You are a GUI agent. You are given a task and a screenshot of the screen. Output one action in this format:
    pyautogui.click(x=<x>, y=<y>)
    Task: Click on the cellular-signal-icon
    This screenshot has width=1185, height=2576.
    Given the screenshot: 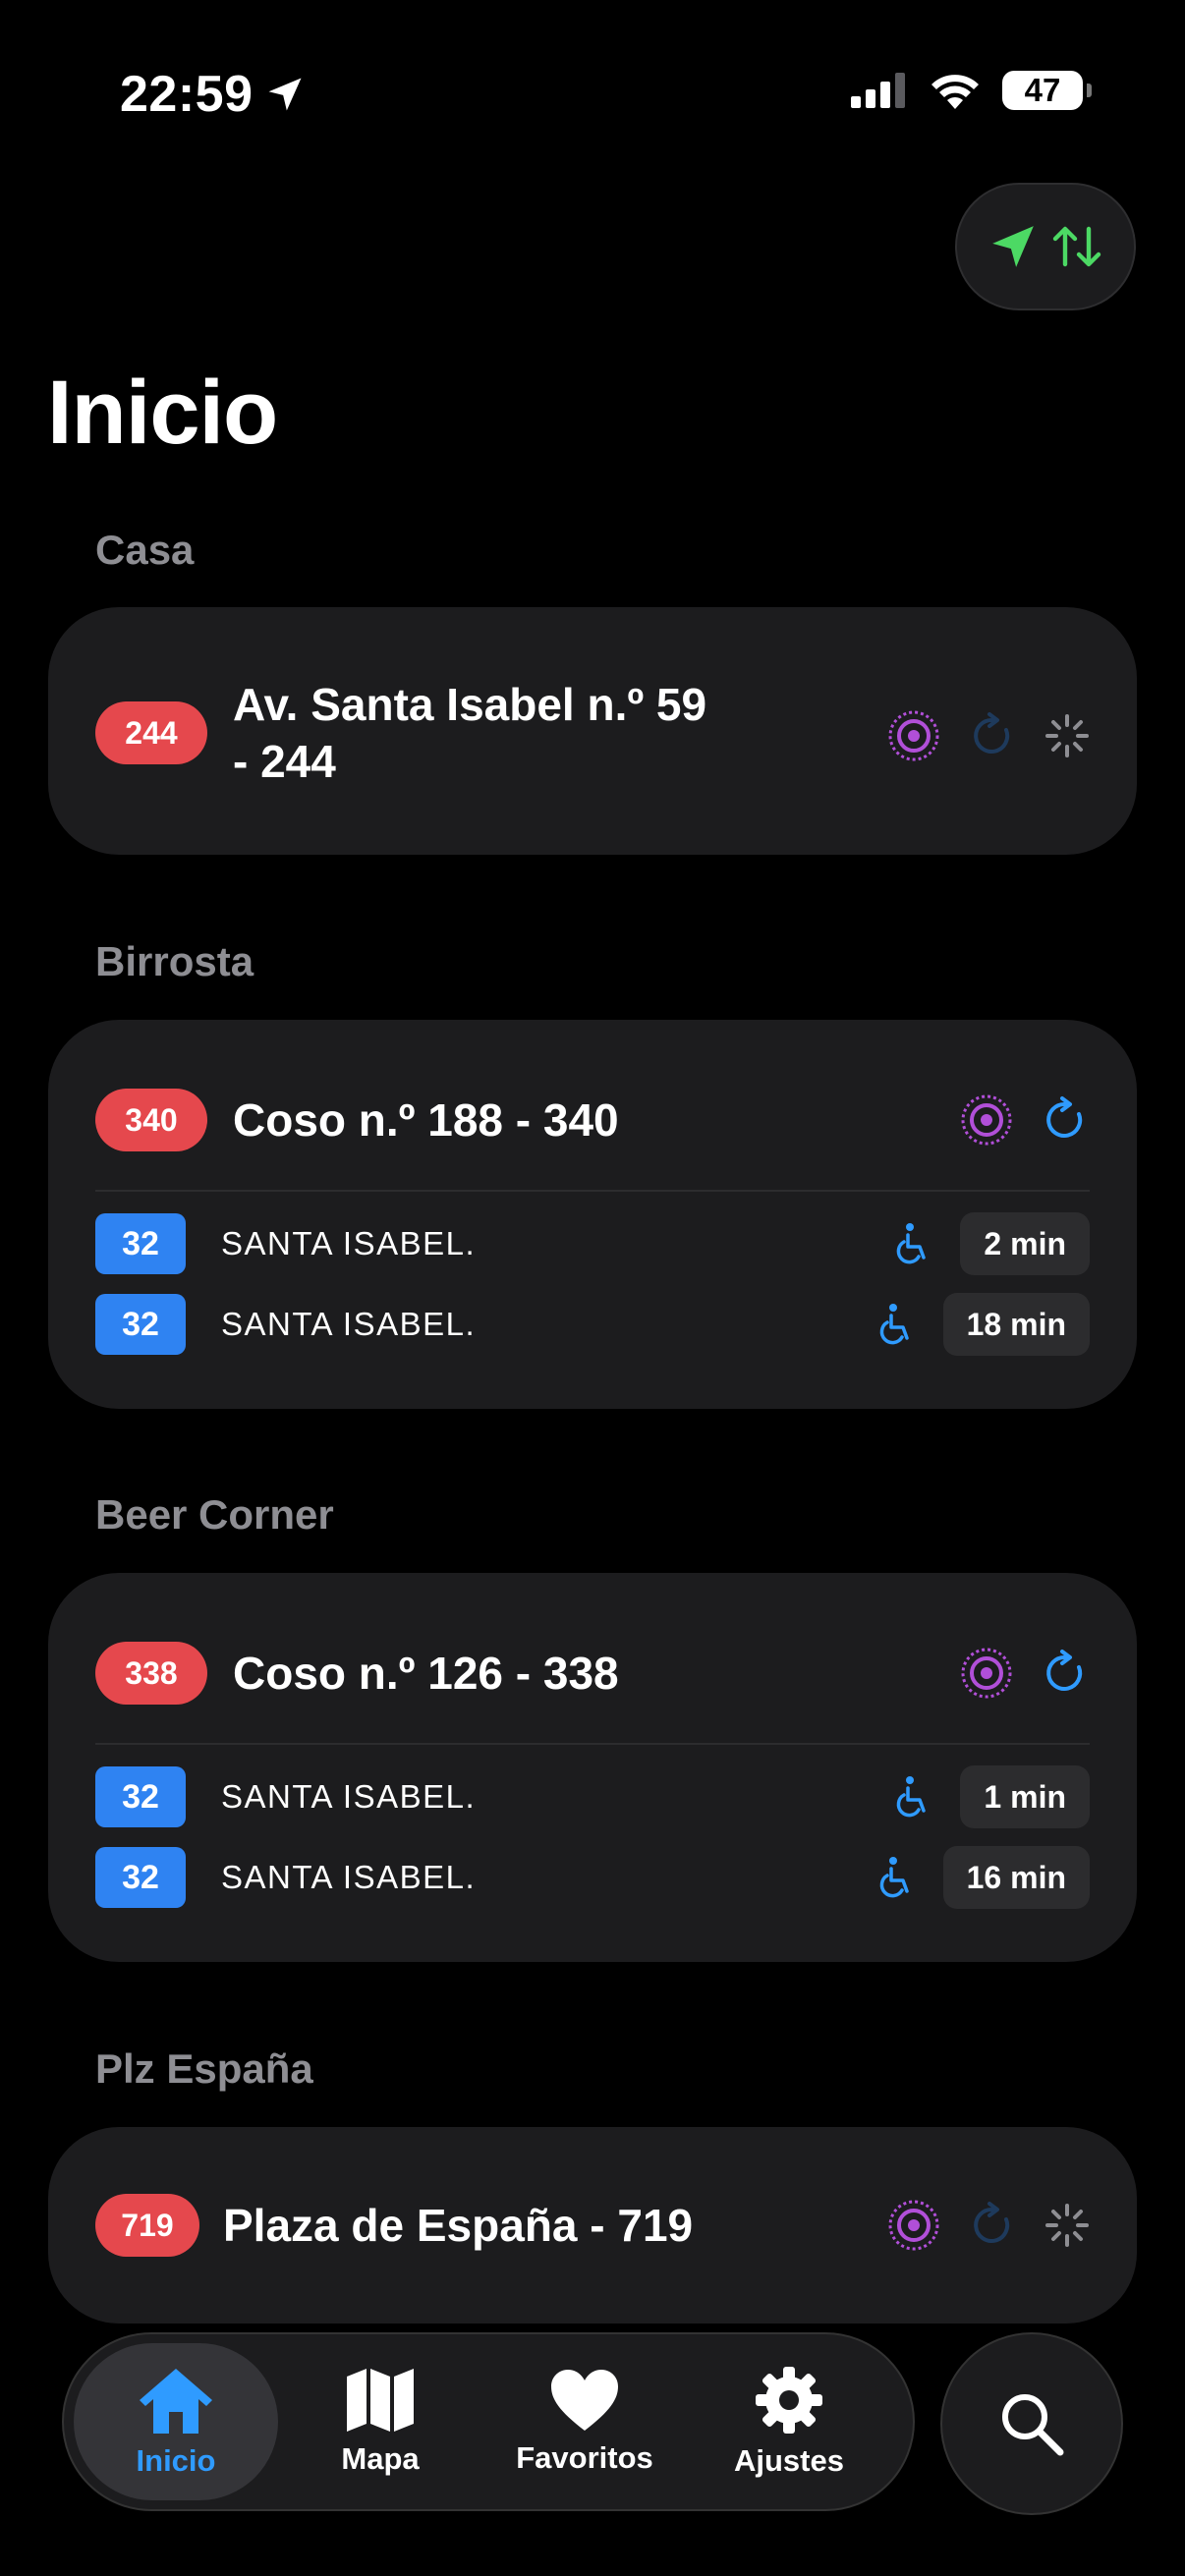 What is the action you would take?
    pyautogui.click(x=878, y=90)
    